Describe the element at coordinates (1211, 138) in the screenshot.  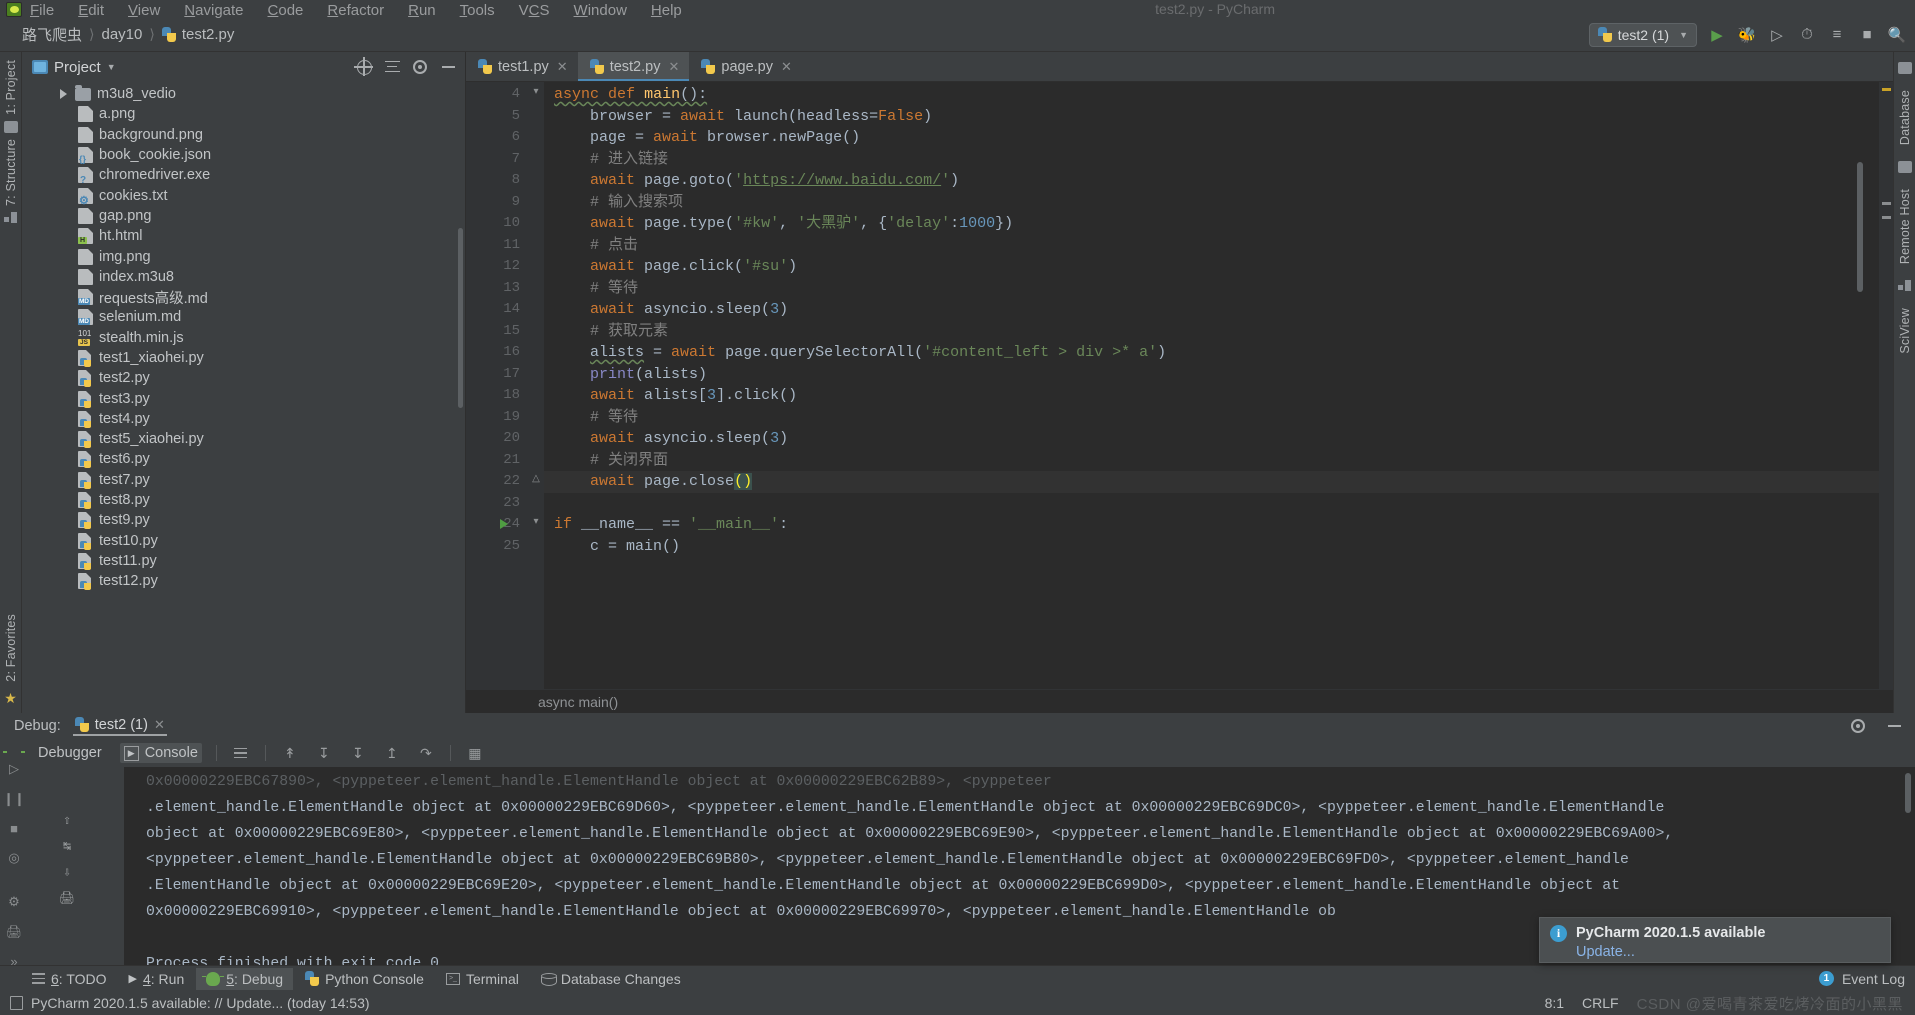
I see `code-line: page = await browser.newPage()` at that location.